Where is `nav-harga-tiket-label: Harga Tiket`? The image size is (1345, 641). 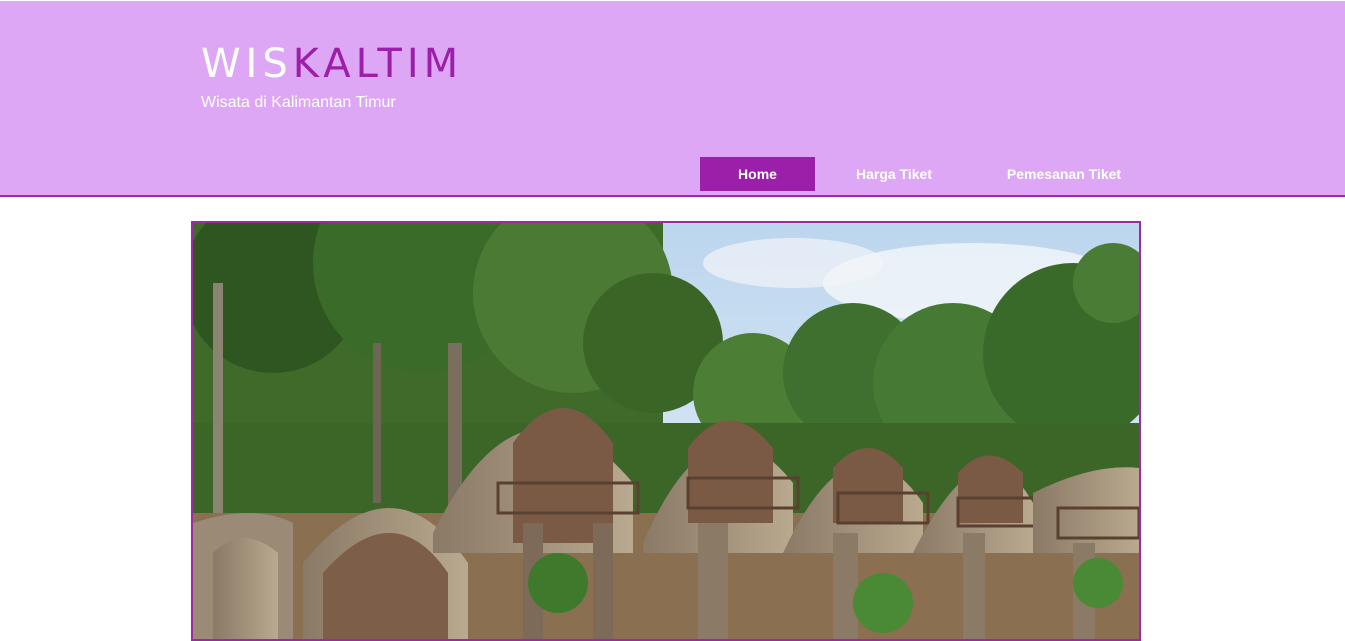 nav-harga-tiket-label: Harga Tiket is located at coordinates (894, 174).